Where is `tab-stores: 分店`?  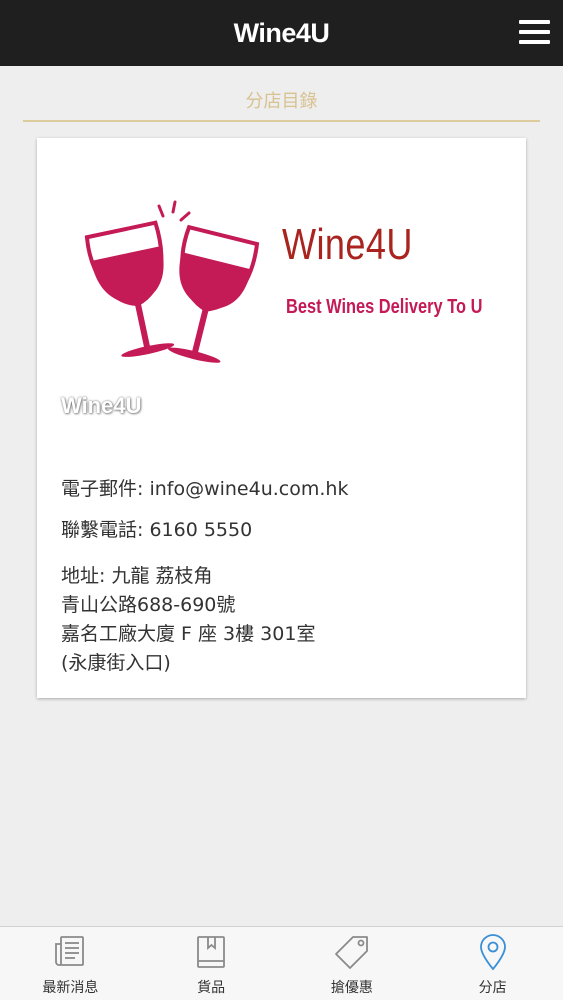
tab-stores: 分店 is located at coordinates (492, 963).